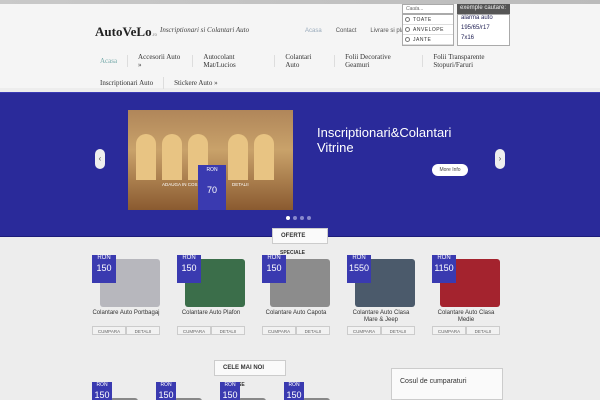  I want to click on price-value: 1550, so click(359, 268).